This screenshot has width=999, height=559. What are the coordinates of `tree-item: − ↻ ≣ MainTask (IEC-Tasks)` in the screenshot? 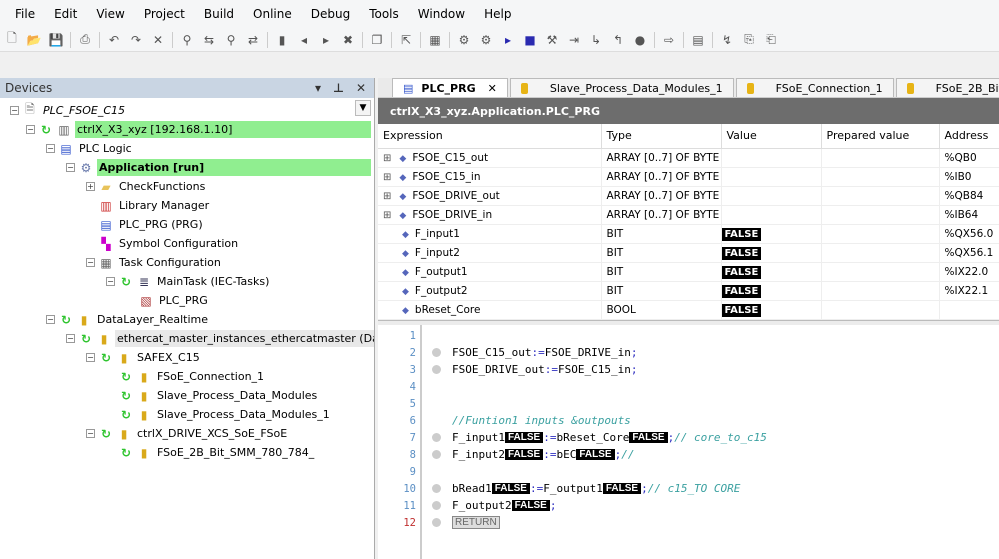 It's located at (188, 281).